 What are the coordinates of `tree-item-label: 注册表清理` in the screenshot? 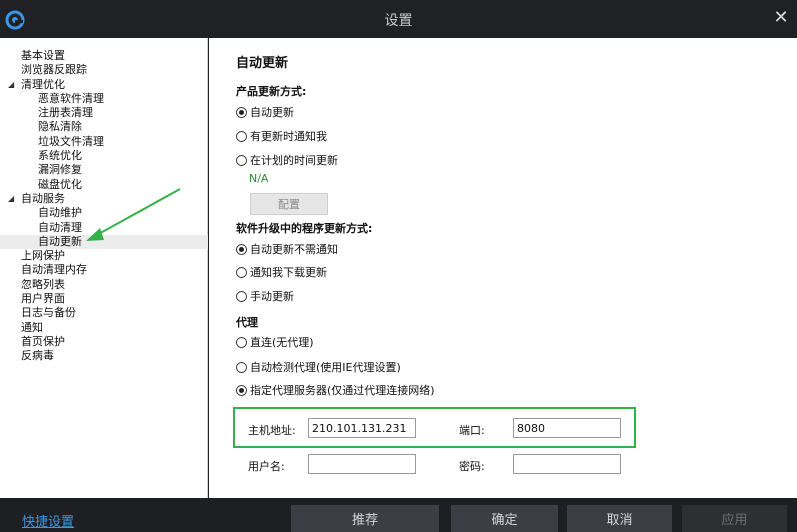 It's located at (65, 113).